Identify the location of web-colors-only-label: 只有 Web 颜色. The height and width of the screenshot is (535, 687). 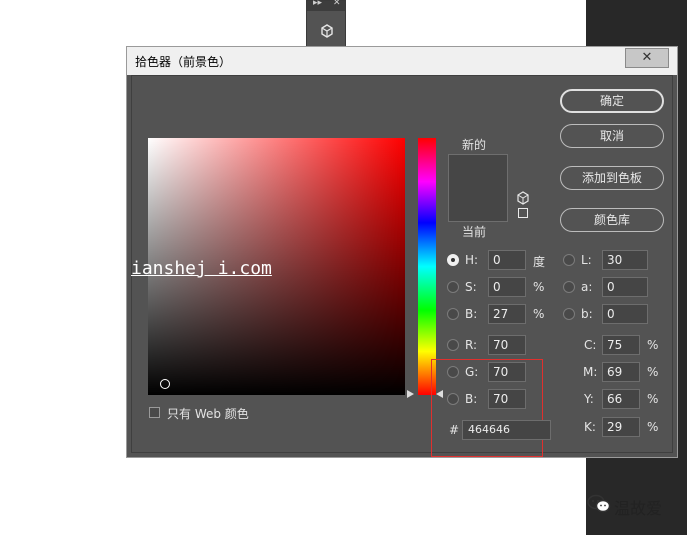
(208, 414).